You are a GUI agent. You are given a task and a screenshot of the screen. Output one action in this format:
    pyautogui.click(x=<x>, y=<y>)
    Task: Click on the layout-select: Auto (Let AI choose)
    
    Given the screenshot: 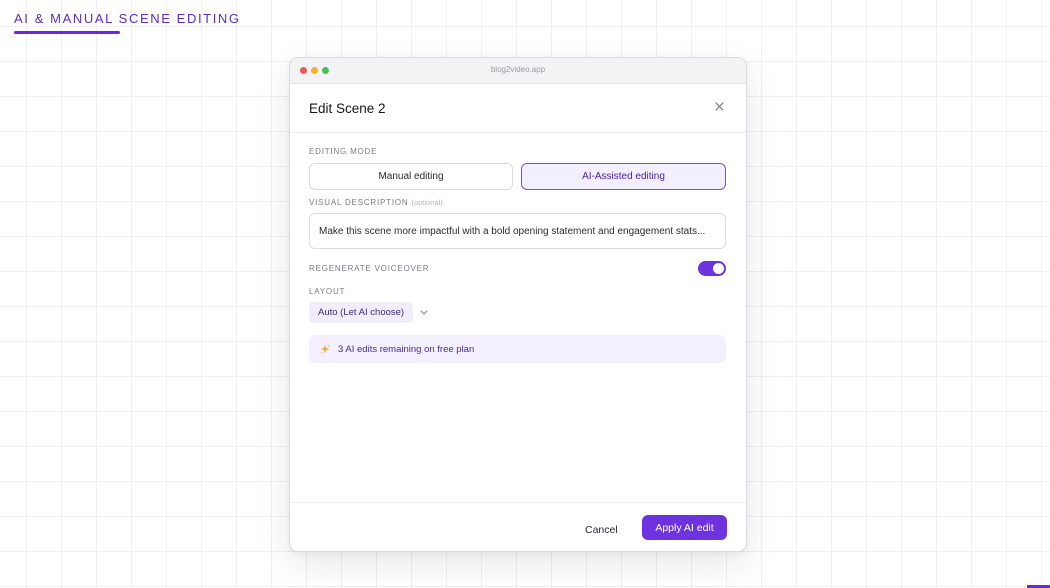 What is the action you would take?
    pyautogui.click(x=371, y=312)
    